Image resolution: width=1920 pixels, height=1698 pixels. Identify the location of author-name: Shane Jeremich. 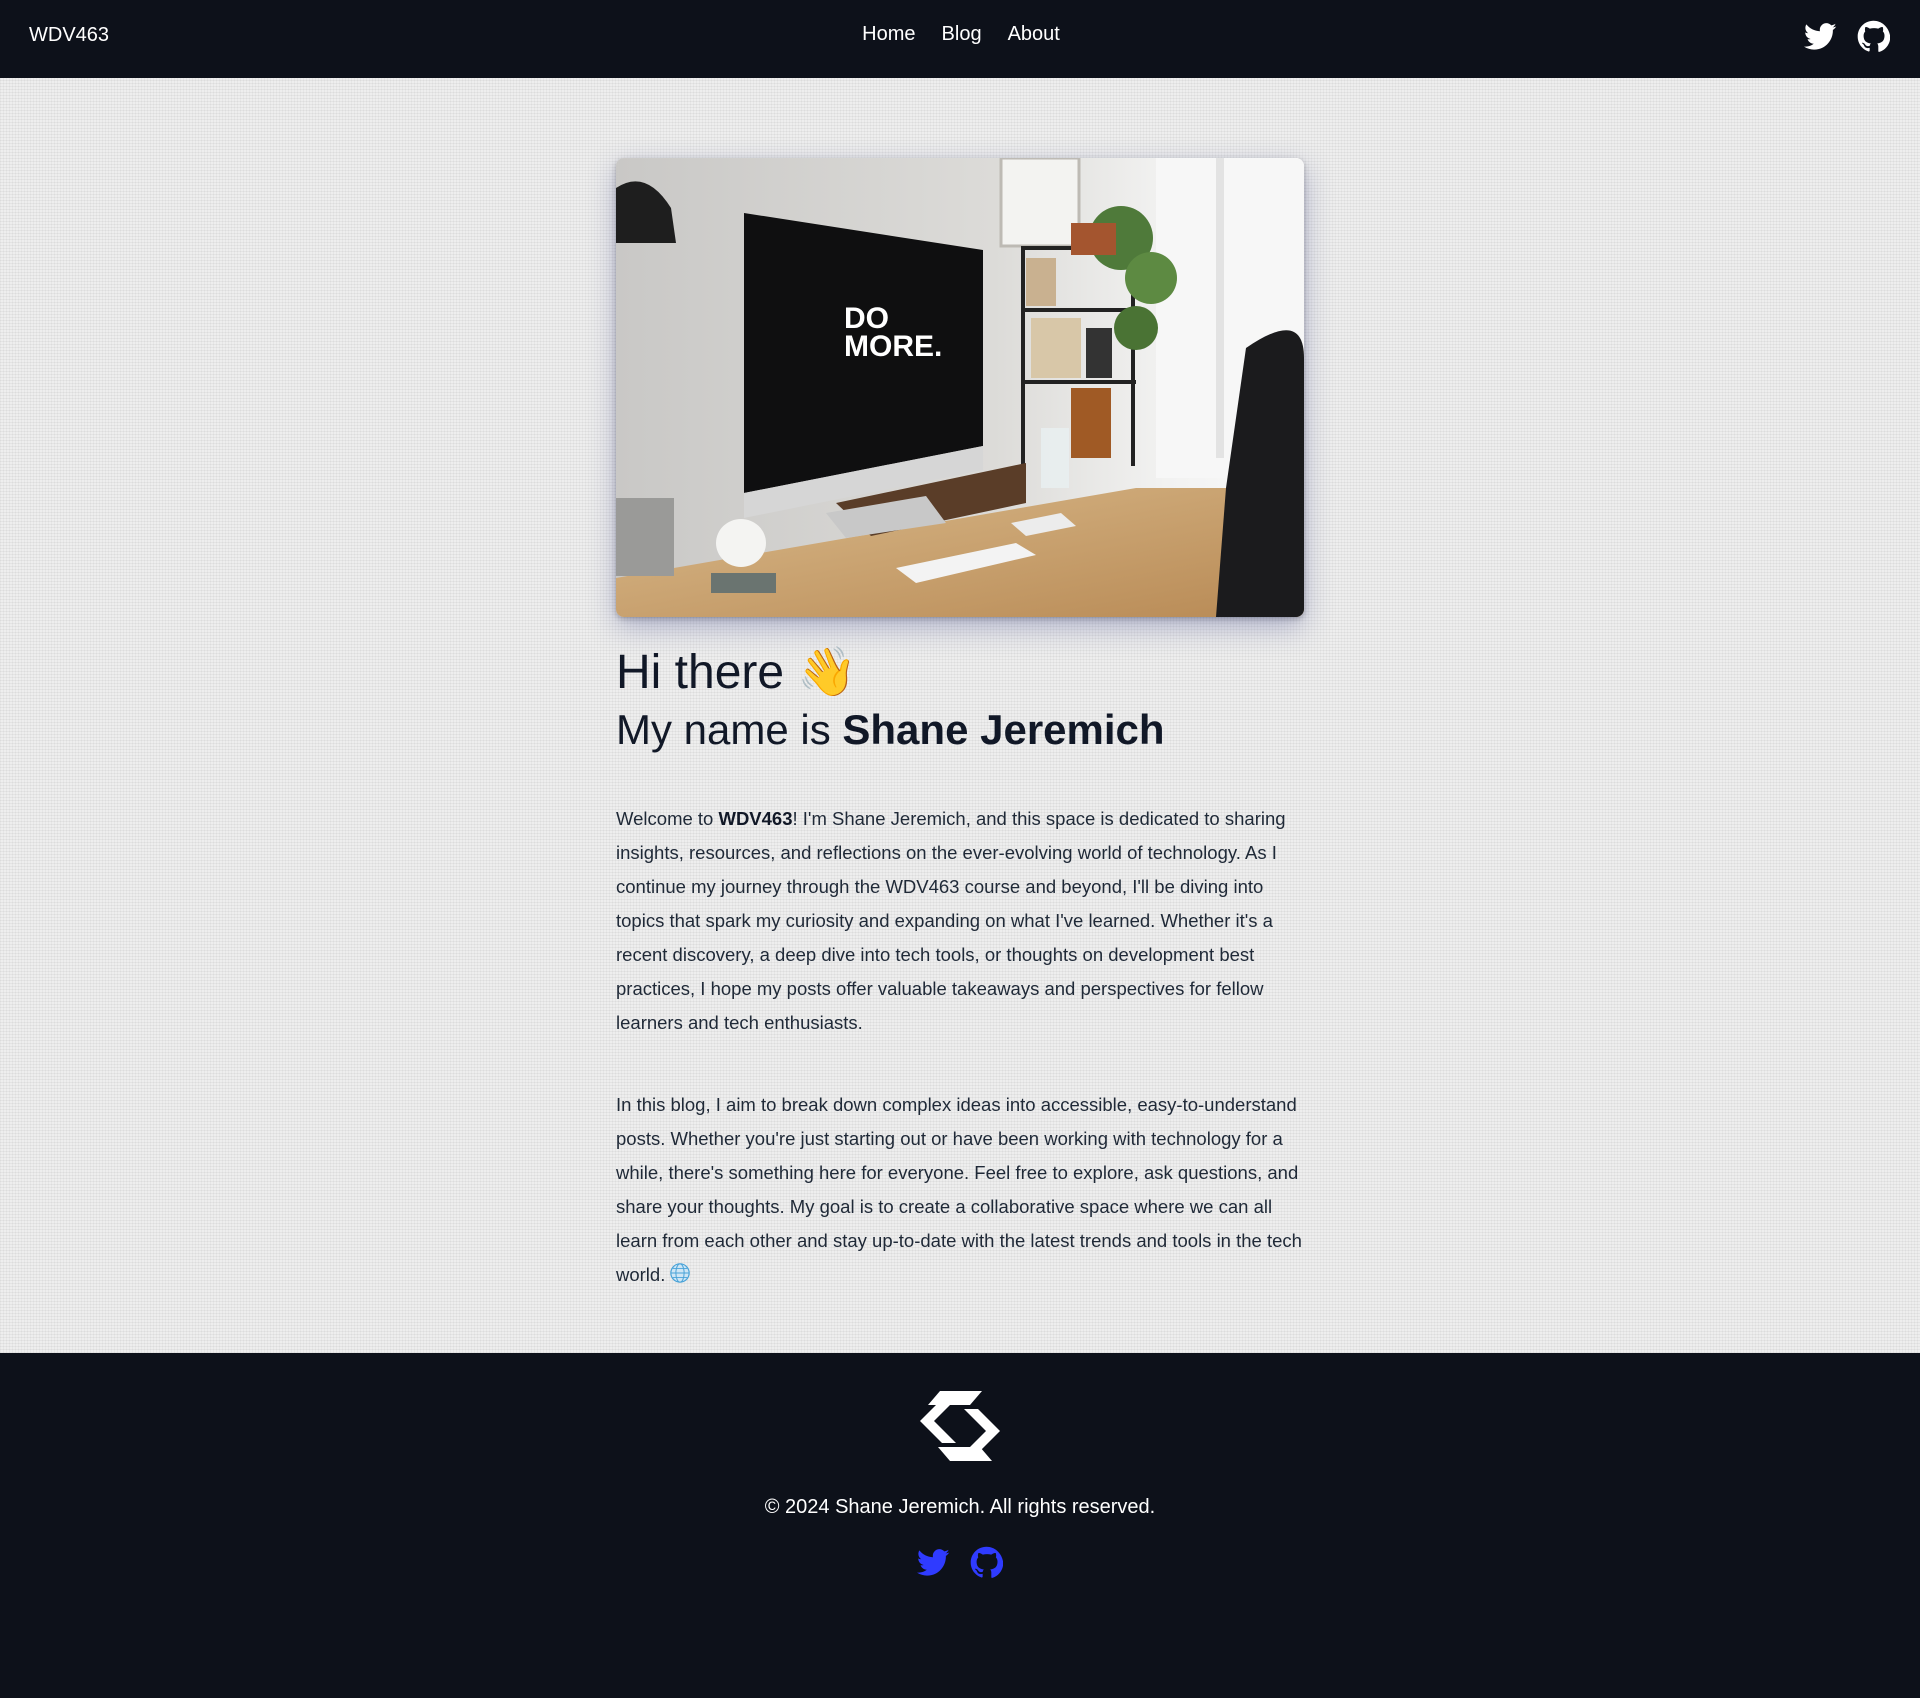
(1003, 729).